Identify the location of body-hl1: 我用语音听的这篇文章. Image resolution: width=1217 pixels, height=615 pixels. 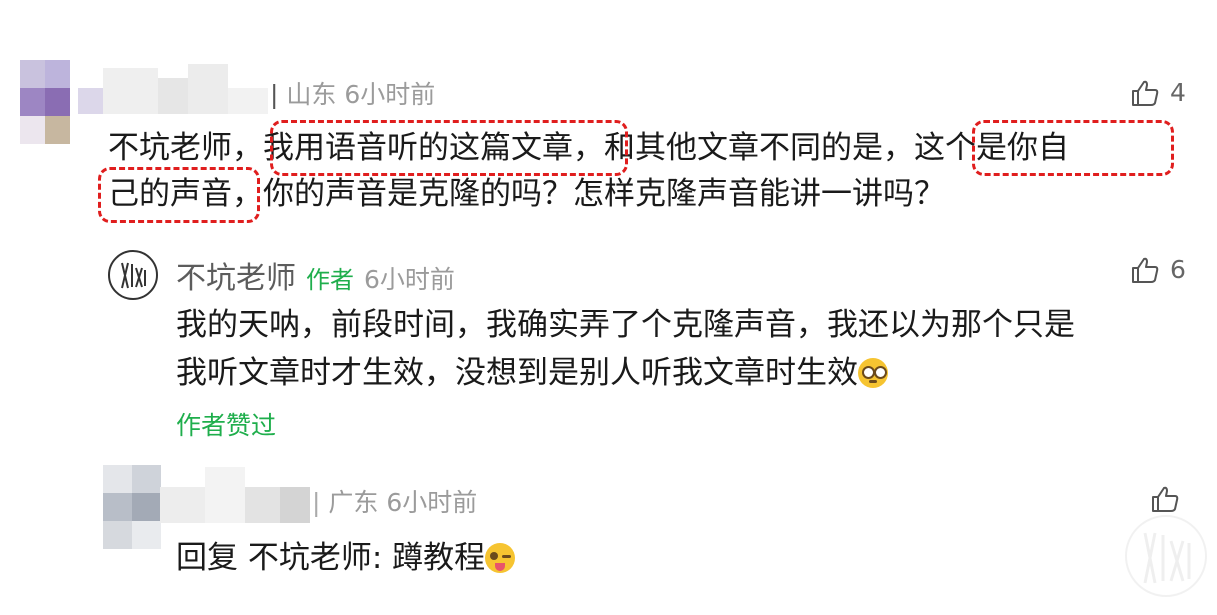
(418, 148).